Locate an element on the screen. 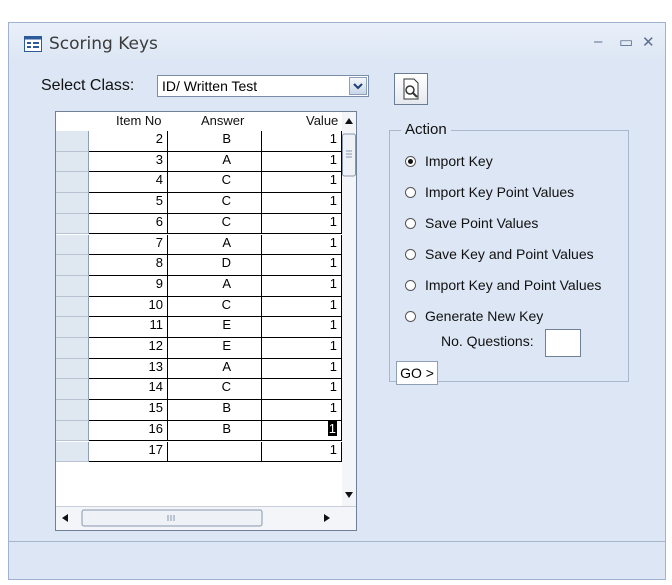 This screenshot has height=585, width=672. column-header-answer: Answer is located at coordinates (222, 120).